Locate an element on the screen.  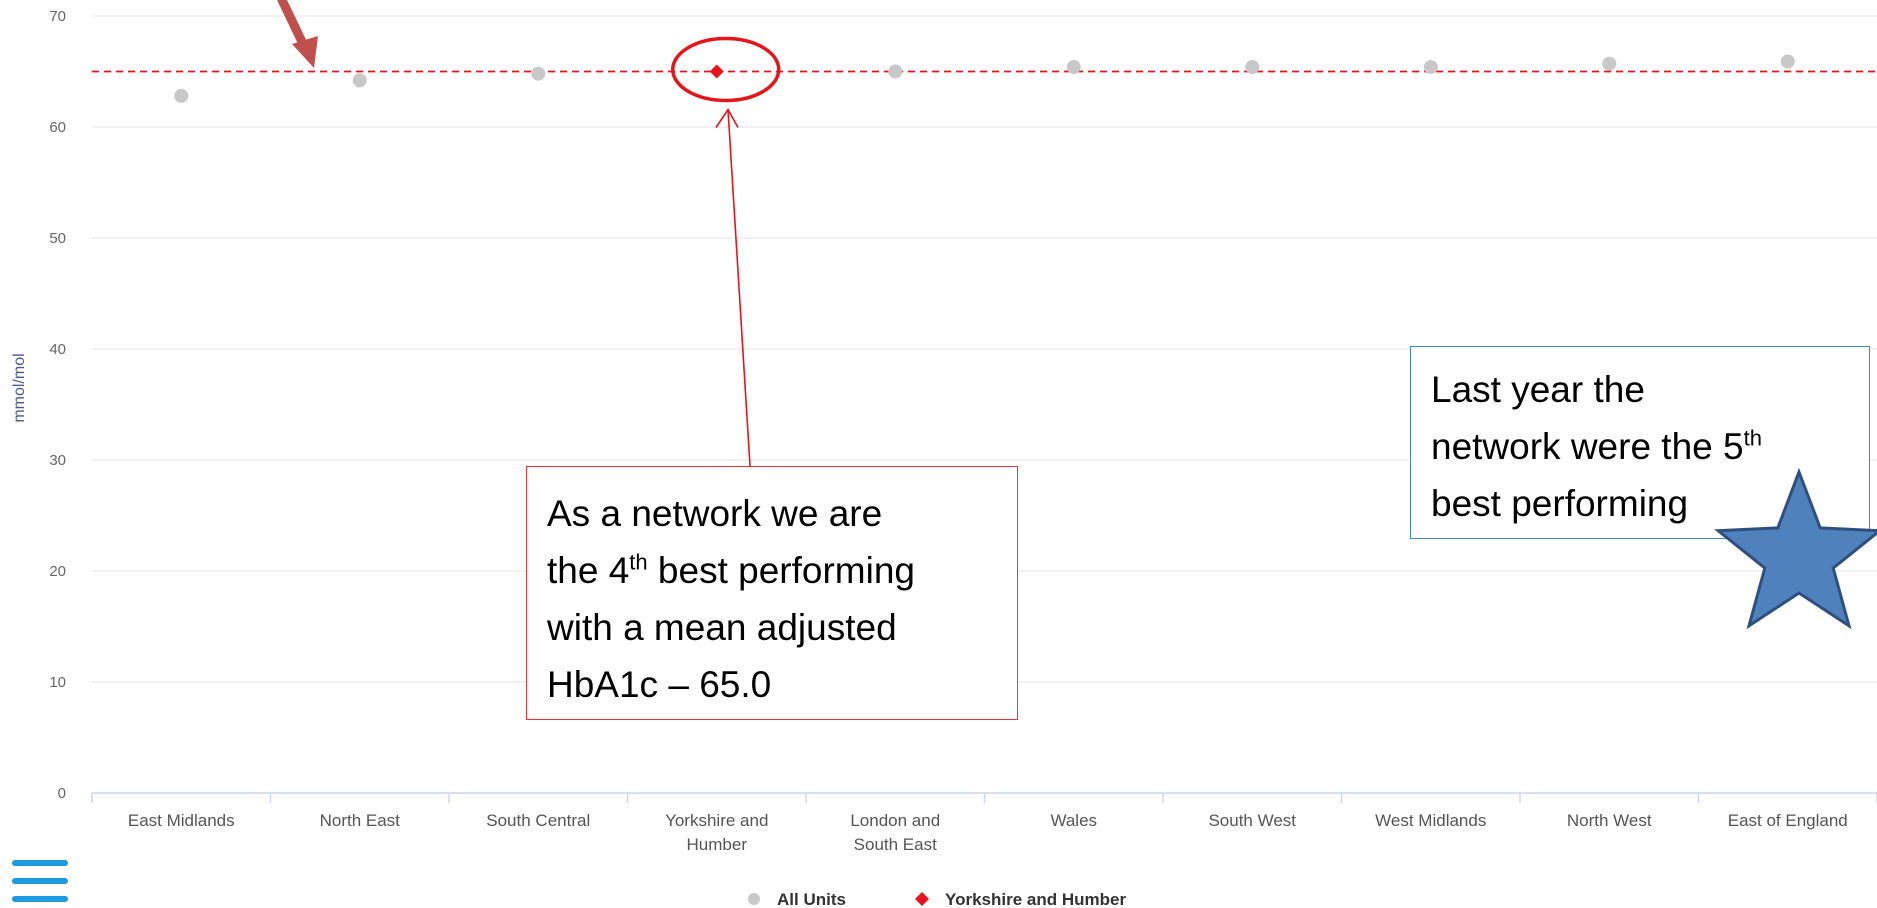
pointer-arrowhead is located at coordinates (727, 117).